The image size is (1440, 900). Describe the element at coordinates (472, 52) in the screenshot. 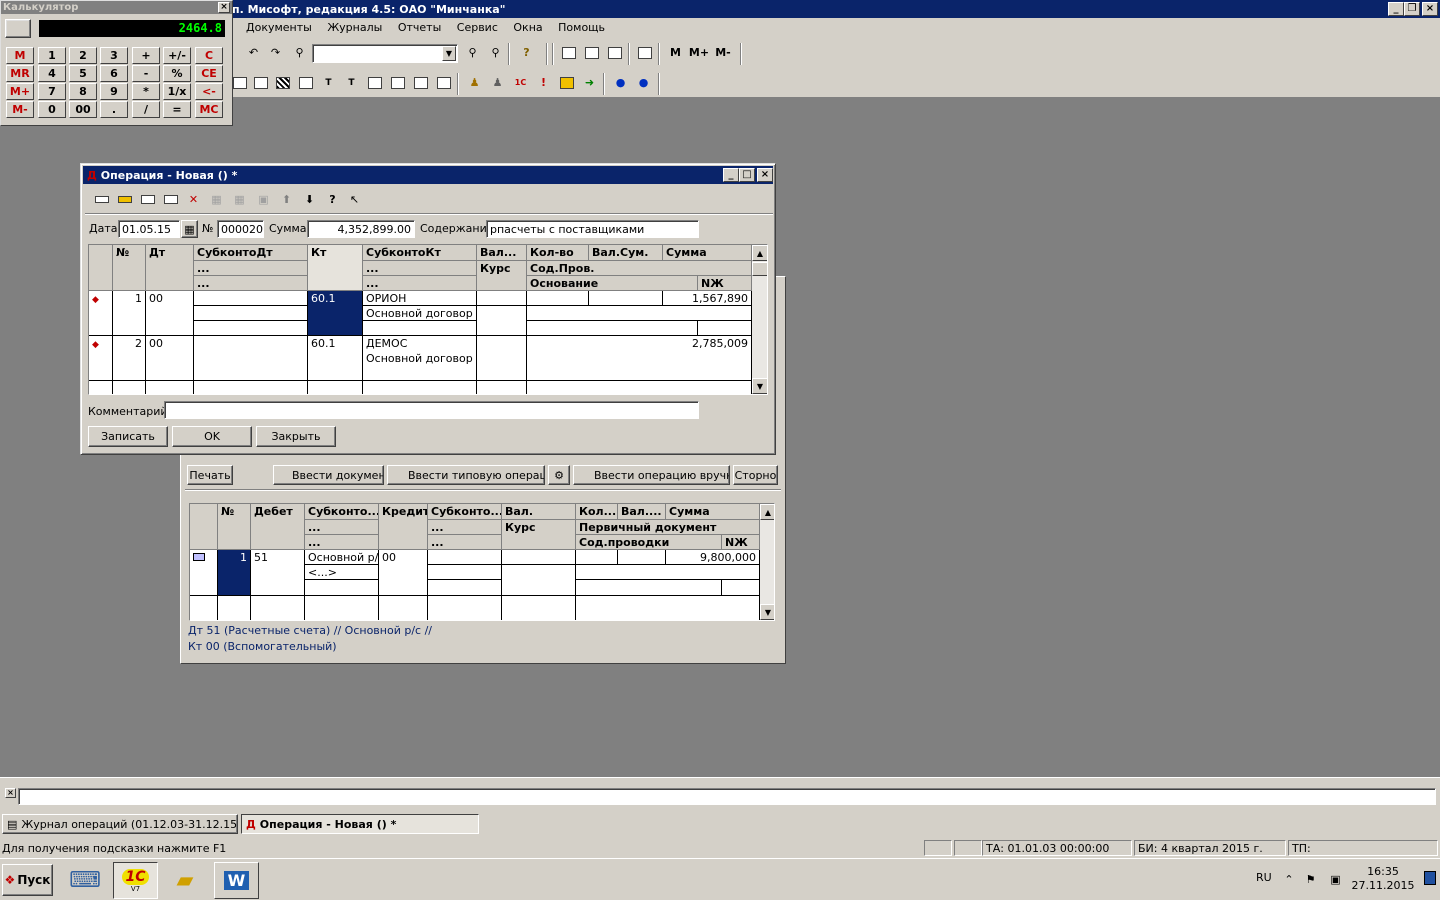

I see `find-icon: ⚲` at that location.